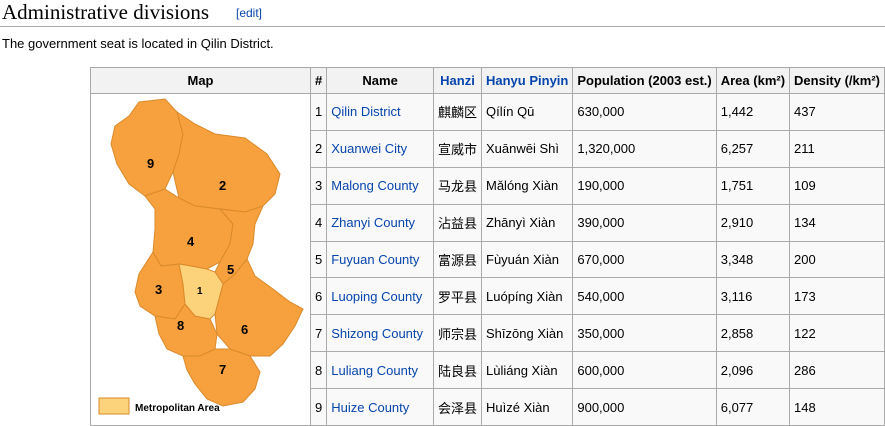 The width and height of the screenshot is (885, 426). What do you see at coordinates (369, 148) in the screenshot?
I see `row-name-link: Xuanwei City` at bounding box center [369, 148].